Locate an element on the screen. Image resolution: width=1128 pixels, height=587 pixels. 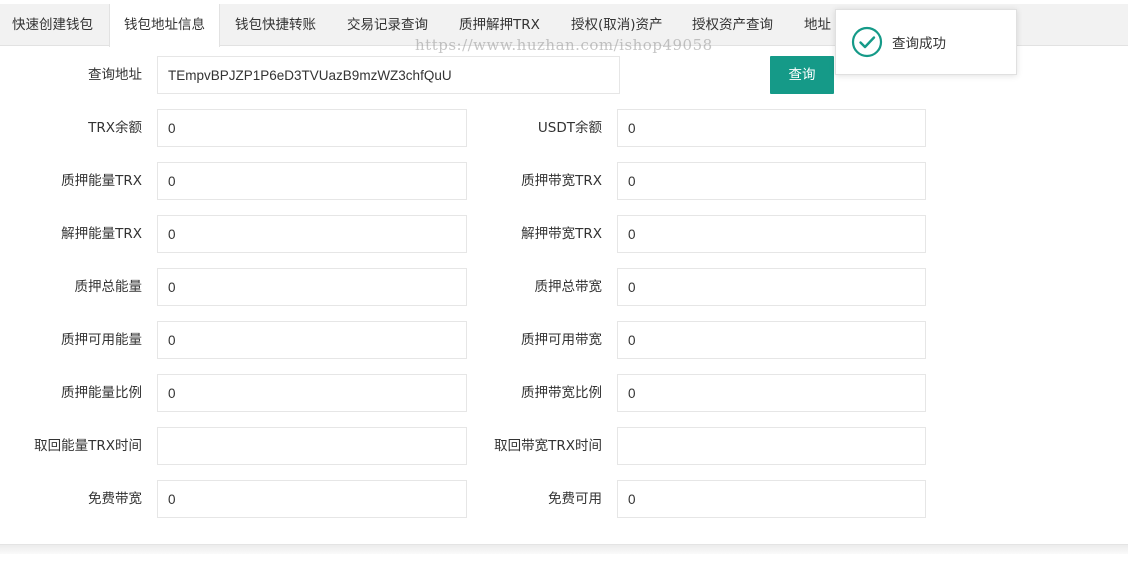
usdt-balance-field is located at coordinates (771, 128).